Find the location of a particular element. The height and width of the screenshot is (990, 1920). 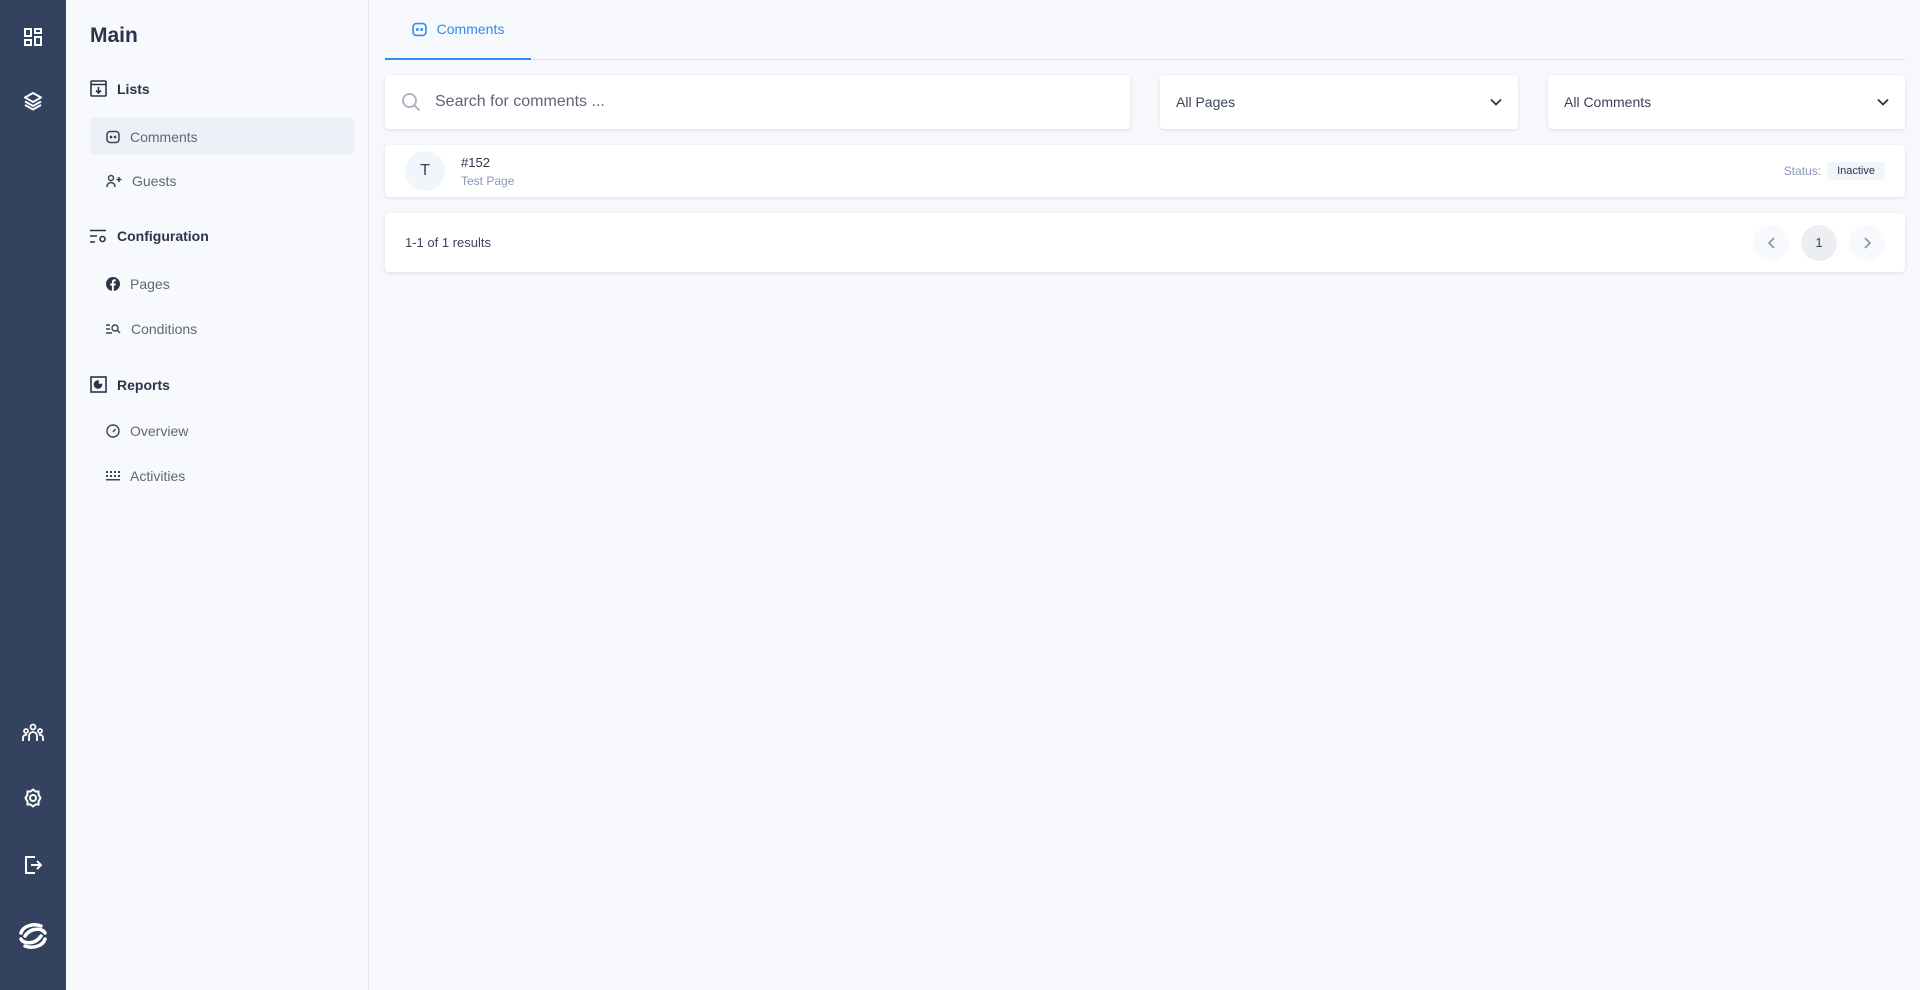

search-box is located at coordinates (757, 102).